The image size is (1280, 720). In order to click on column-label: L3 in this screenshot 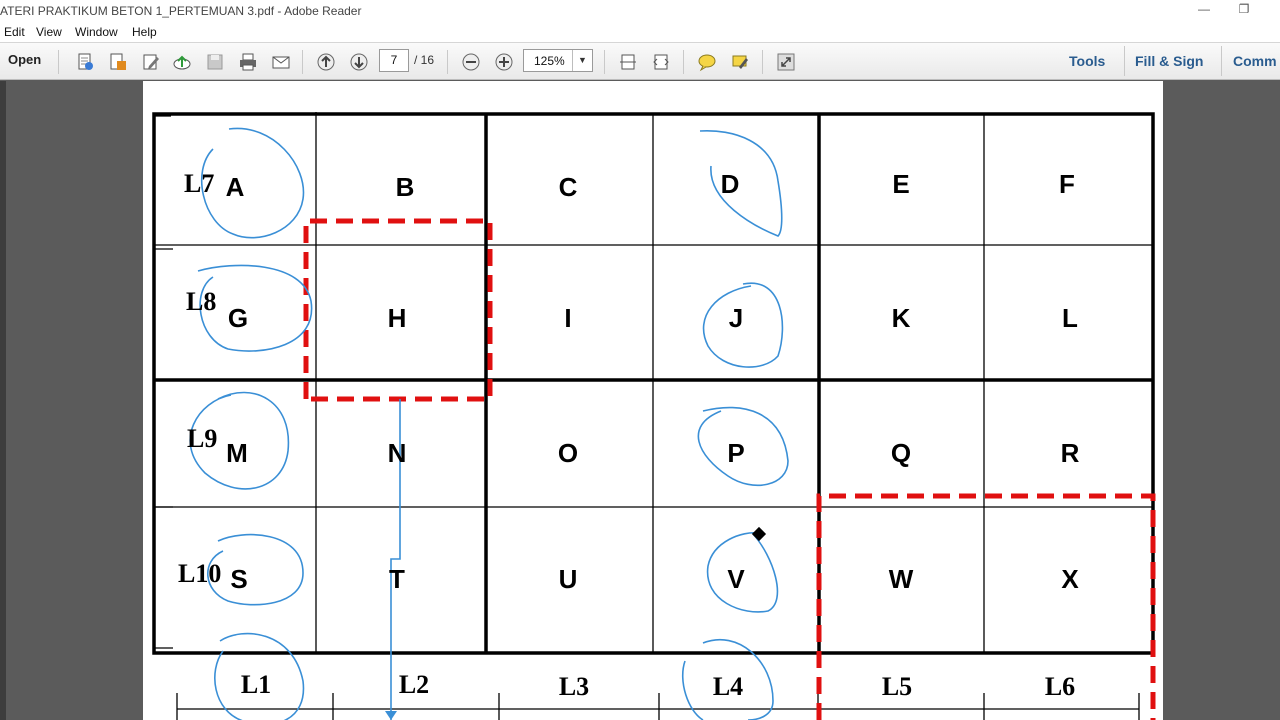, I will do `click(574, 686)`.